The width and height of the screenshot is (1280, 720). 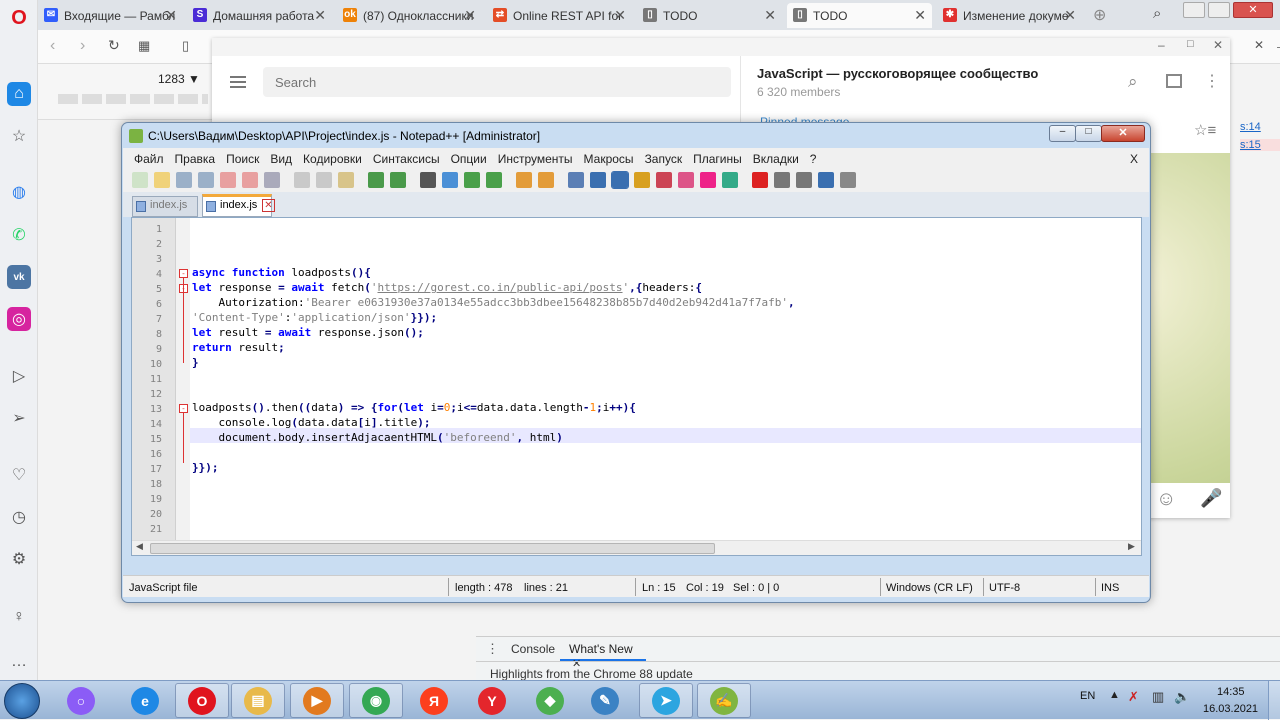 What do you see at coordinates (311, 422) in the screenshot?
I see `code-line: console.log(data.data[i].title);` at bounding box center [311, 422].